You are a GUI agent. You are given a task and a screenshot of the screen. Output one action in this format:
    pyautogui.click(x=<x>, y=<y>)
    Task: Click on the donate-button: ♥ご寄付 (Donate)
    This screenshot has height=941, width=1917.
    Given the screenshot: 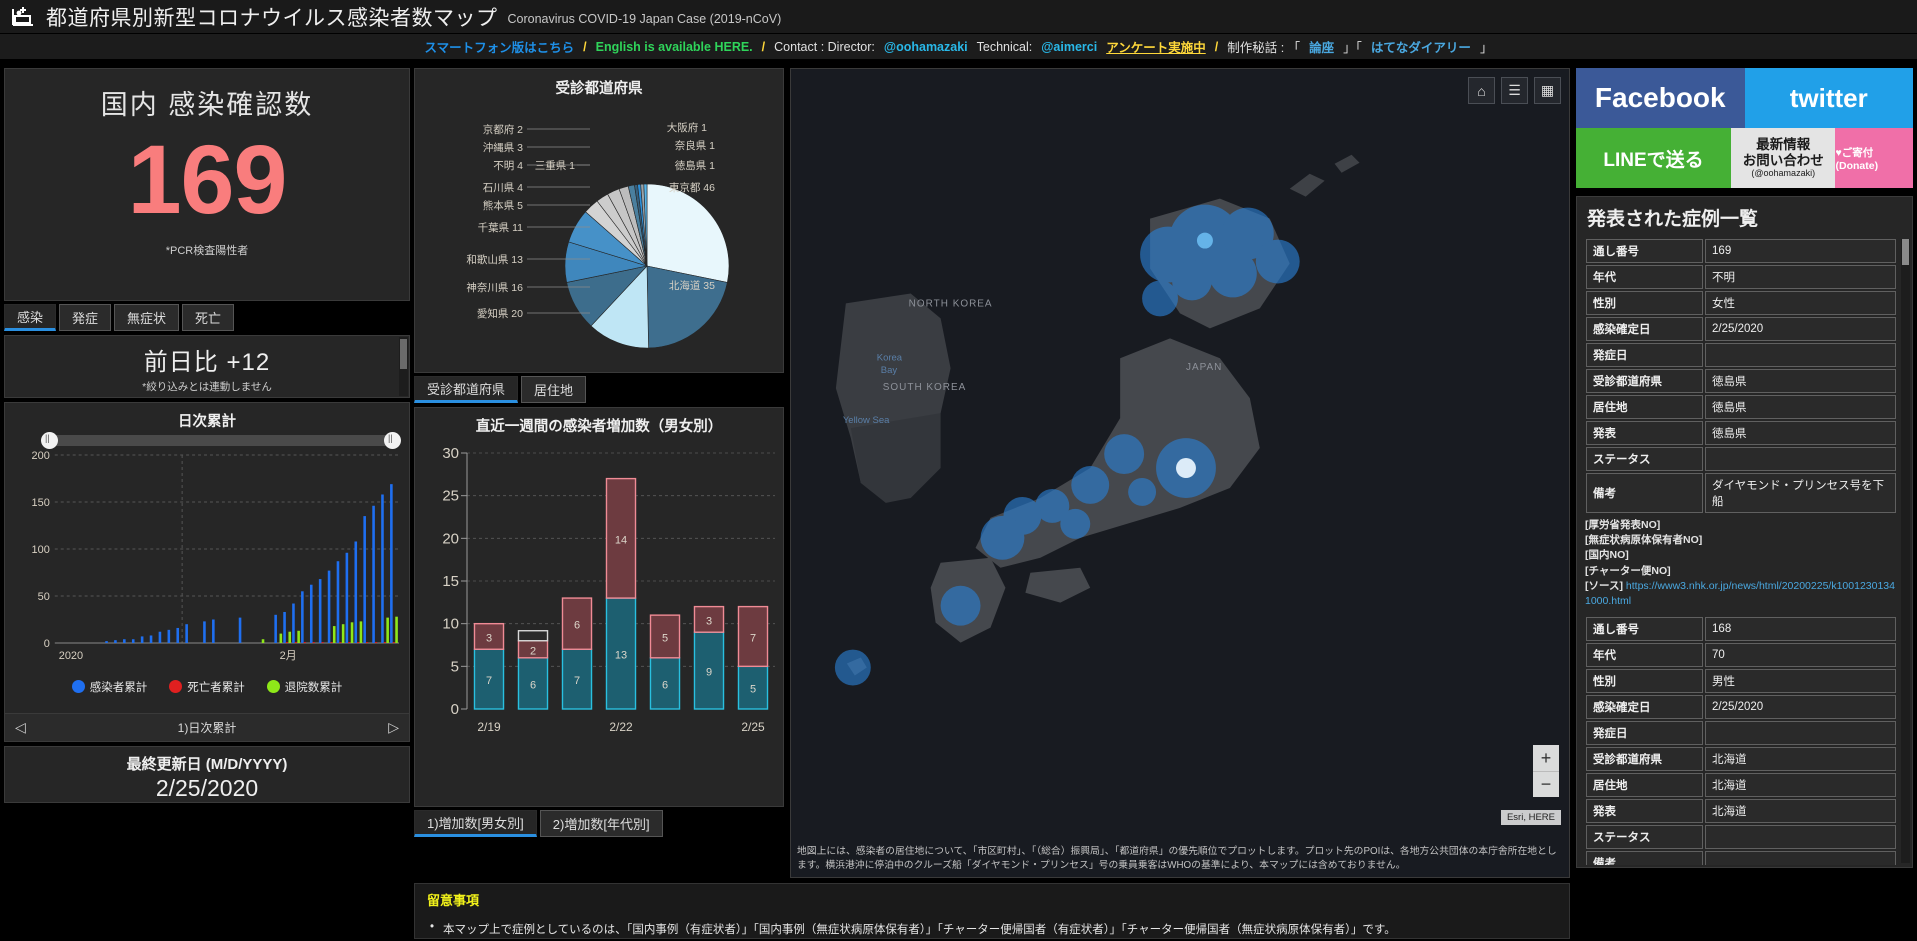 What is the action you would take?
    pyautogui.click(x=1874, y=158)
    